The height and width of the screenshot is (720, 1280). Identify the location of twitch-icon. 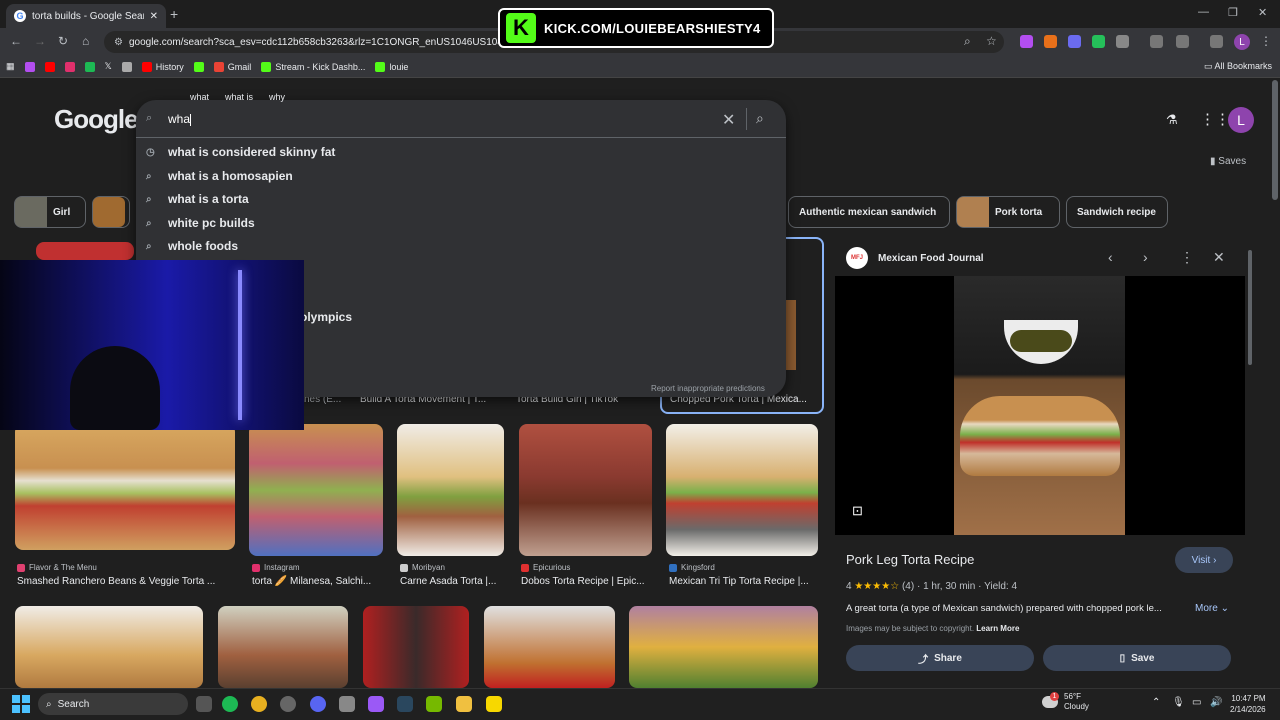
(29, 66).